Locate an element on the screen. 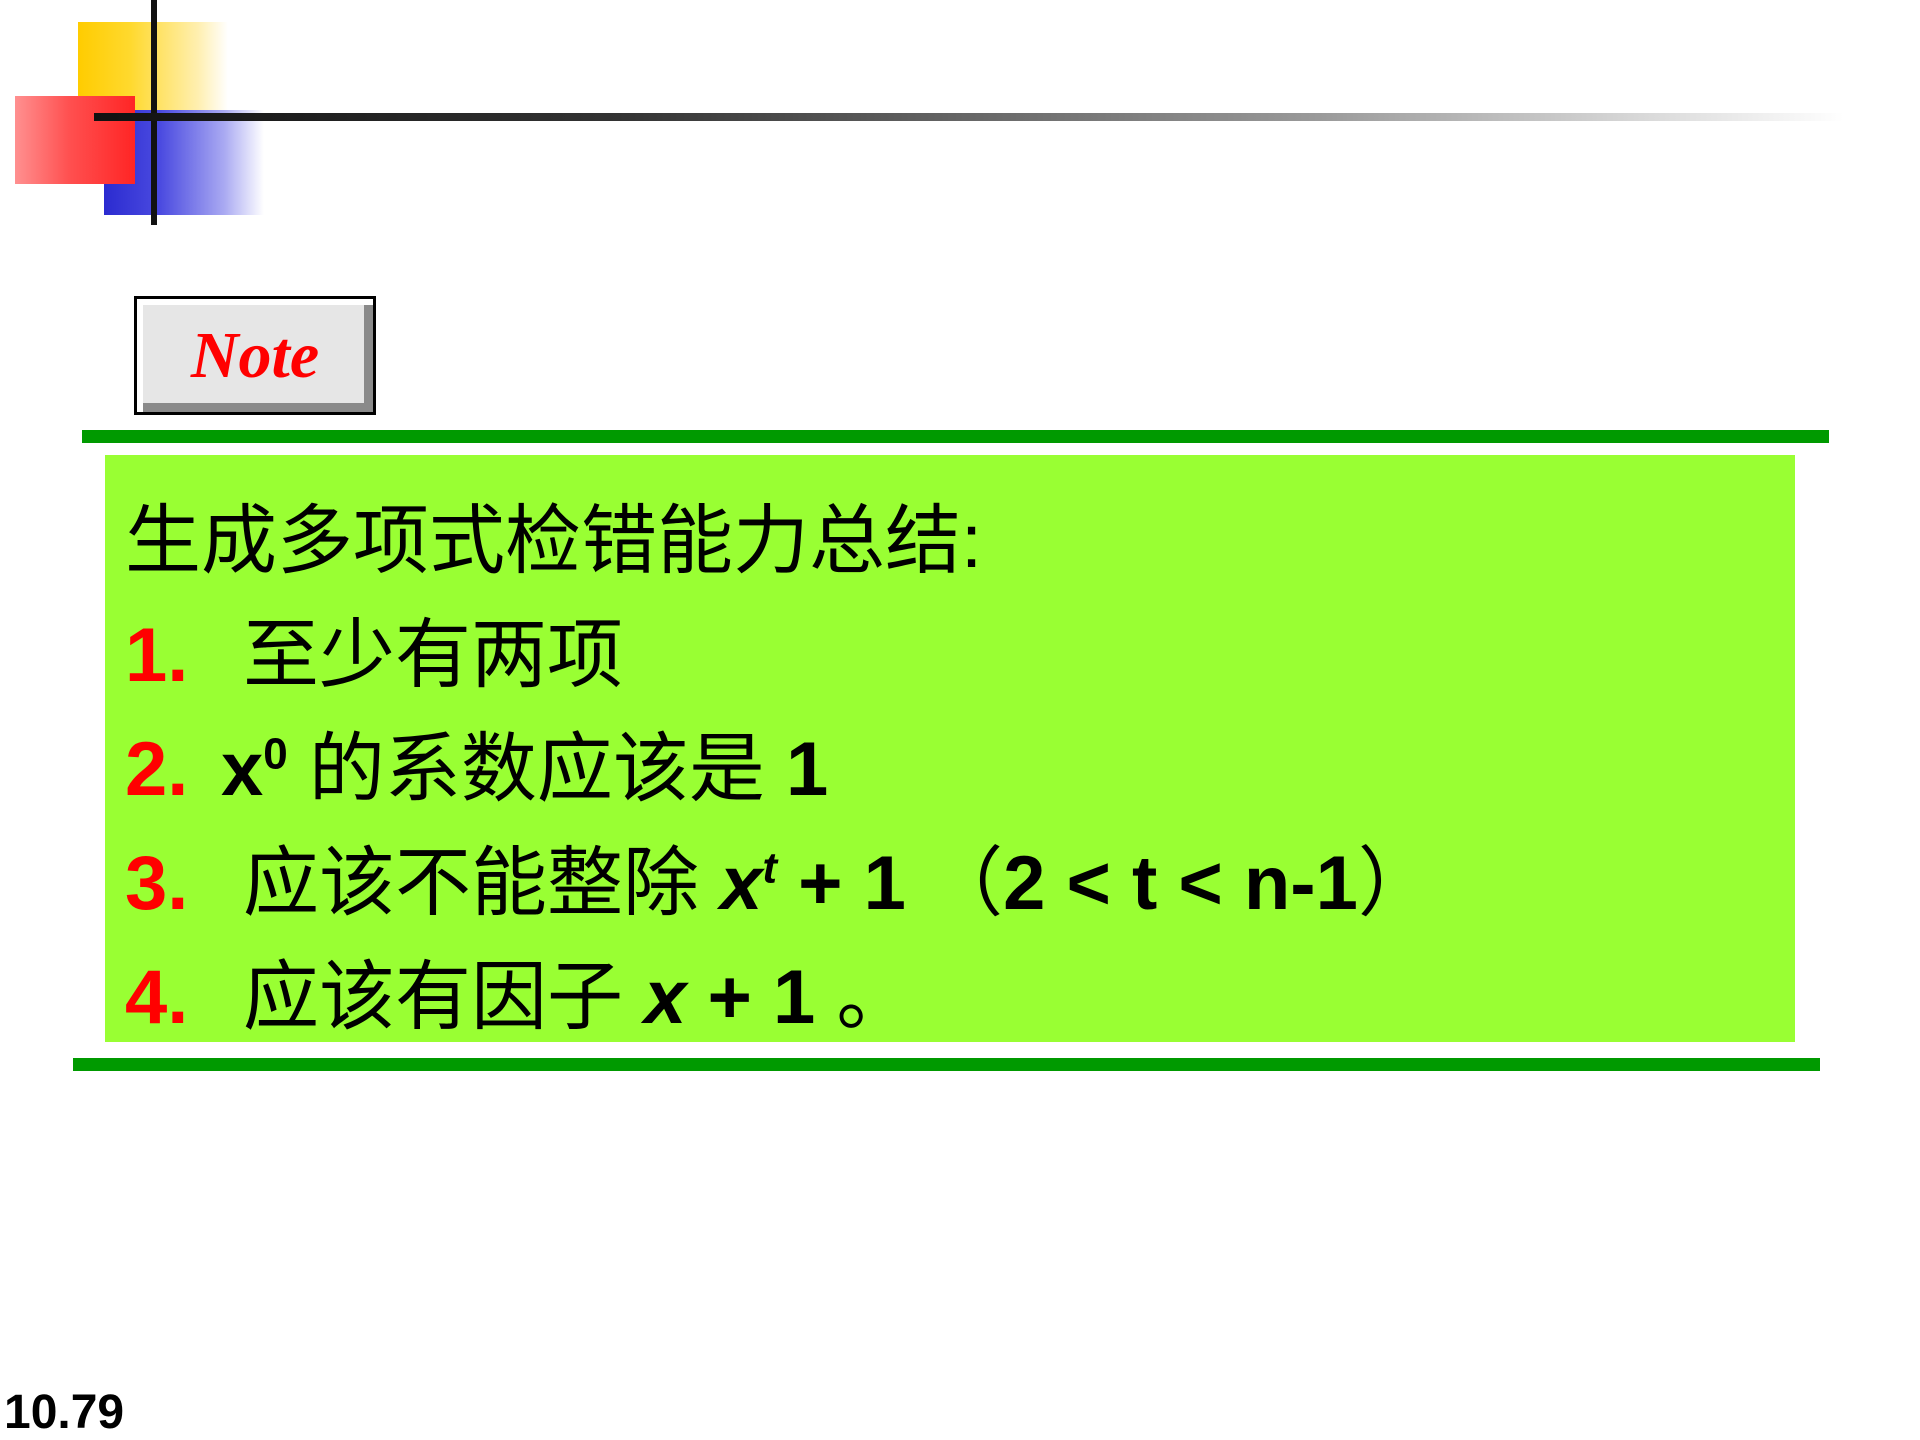  item-number: 2. is located at coordinates (157, 769).